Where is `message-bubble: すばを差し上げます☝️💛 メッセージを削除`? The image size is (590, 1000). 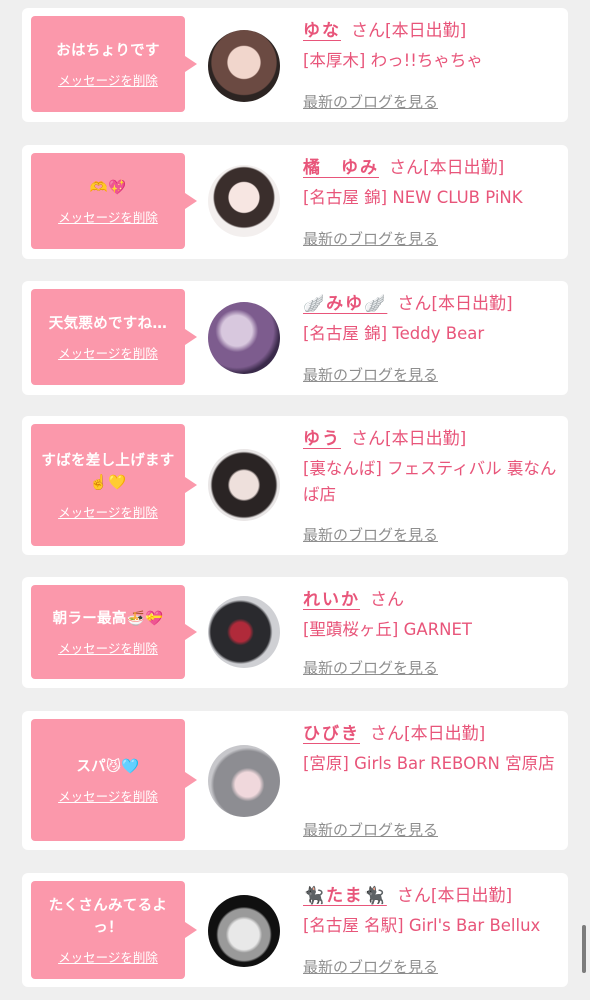 message-bubble: すばを差し上げます☝️💛 メッセージを削除 is located at coordinates (114, 485).